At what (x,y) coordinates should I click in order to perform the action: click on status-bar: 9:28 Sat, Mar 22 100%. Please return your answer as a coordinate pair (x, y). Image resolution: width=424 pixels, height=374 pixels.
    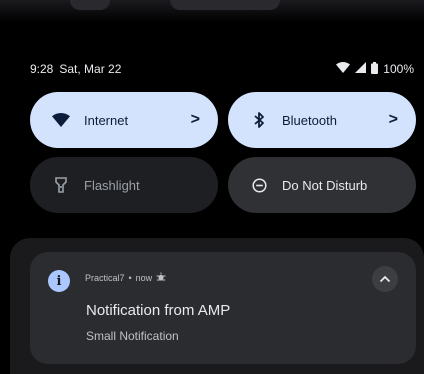
    Looking at the image, I should click on (222, 69).